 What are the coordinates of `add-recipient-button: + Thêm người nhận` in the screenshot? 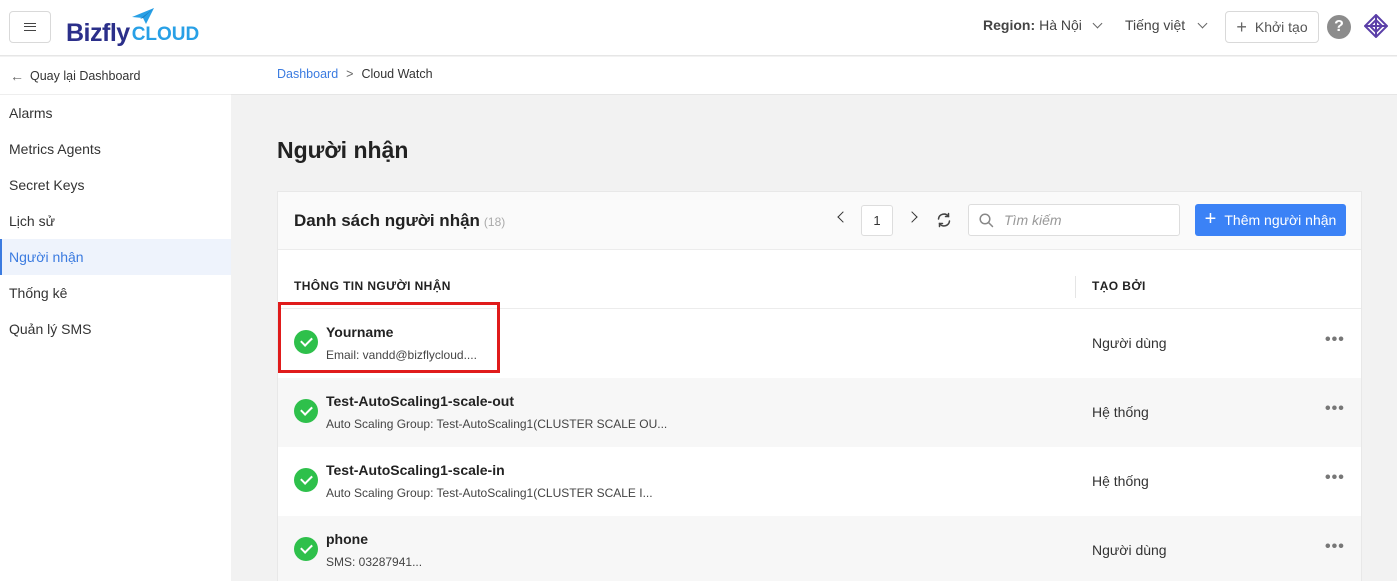 It's located at (1270, 220).